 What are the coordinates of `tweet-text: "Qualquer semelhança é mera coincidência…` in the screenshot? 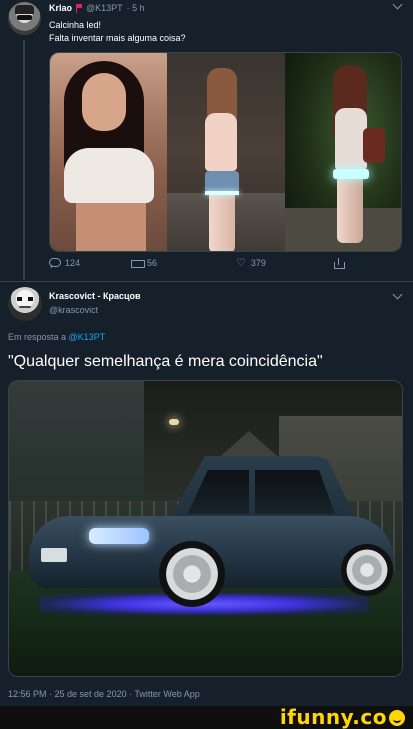 It's located at (165, 361).